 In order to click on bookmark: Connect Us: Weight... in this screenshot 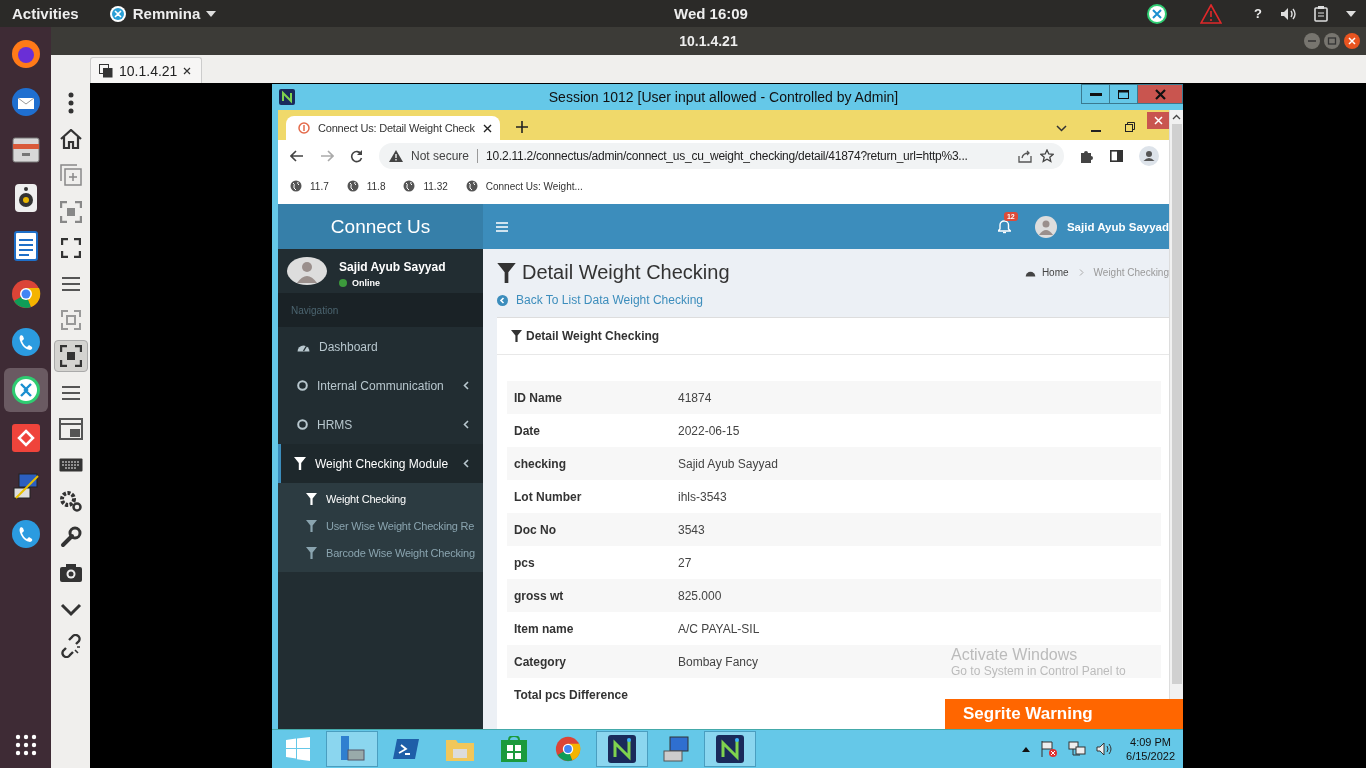, I will do `click(524, 186)`.